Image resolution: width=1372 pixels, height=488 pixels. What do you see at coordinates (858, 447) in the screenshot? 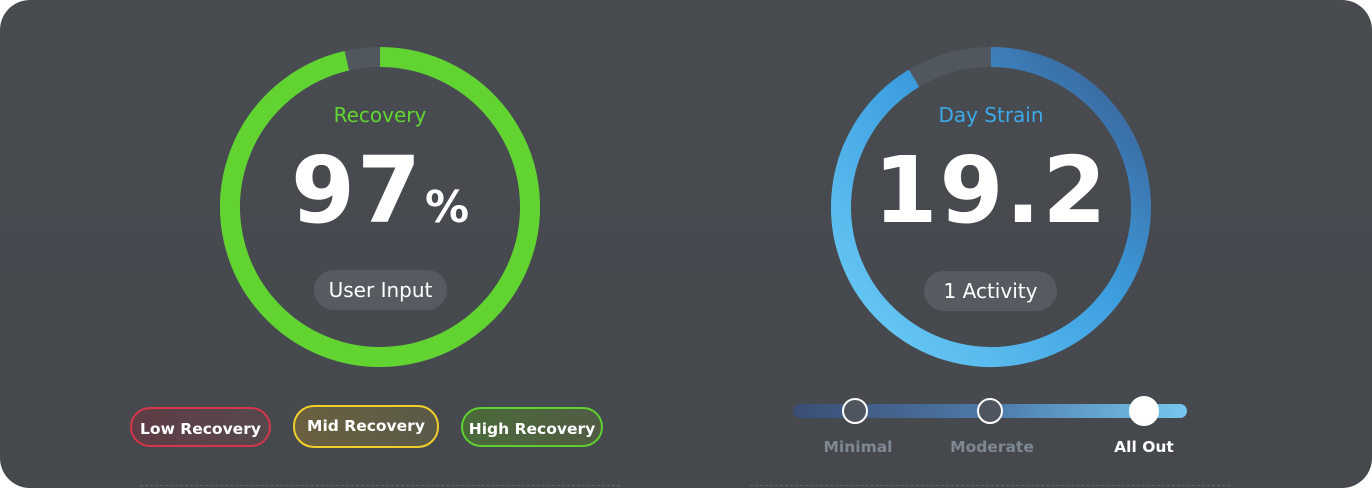
I see `strain-stop-minimal: Minimal` at bounding box center [858, 447].